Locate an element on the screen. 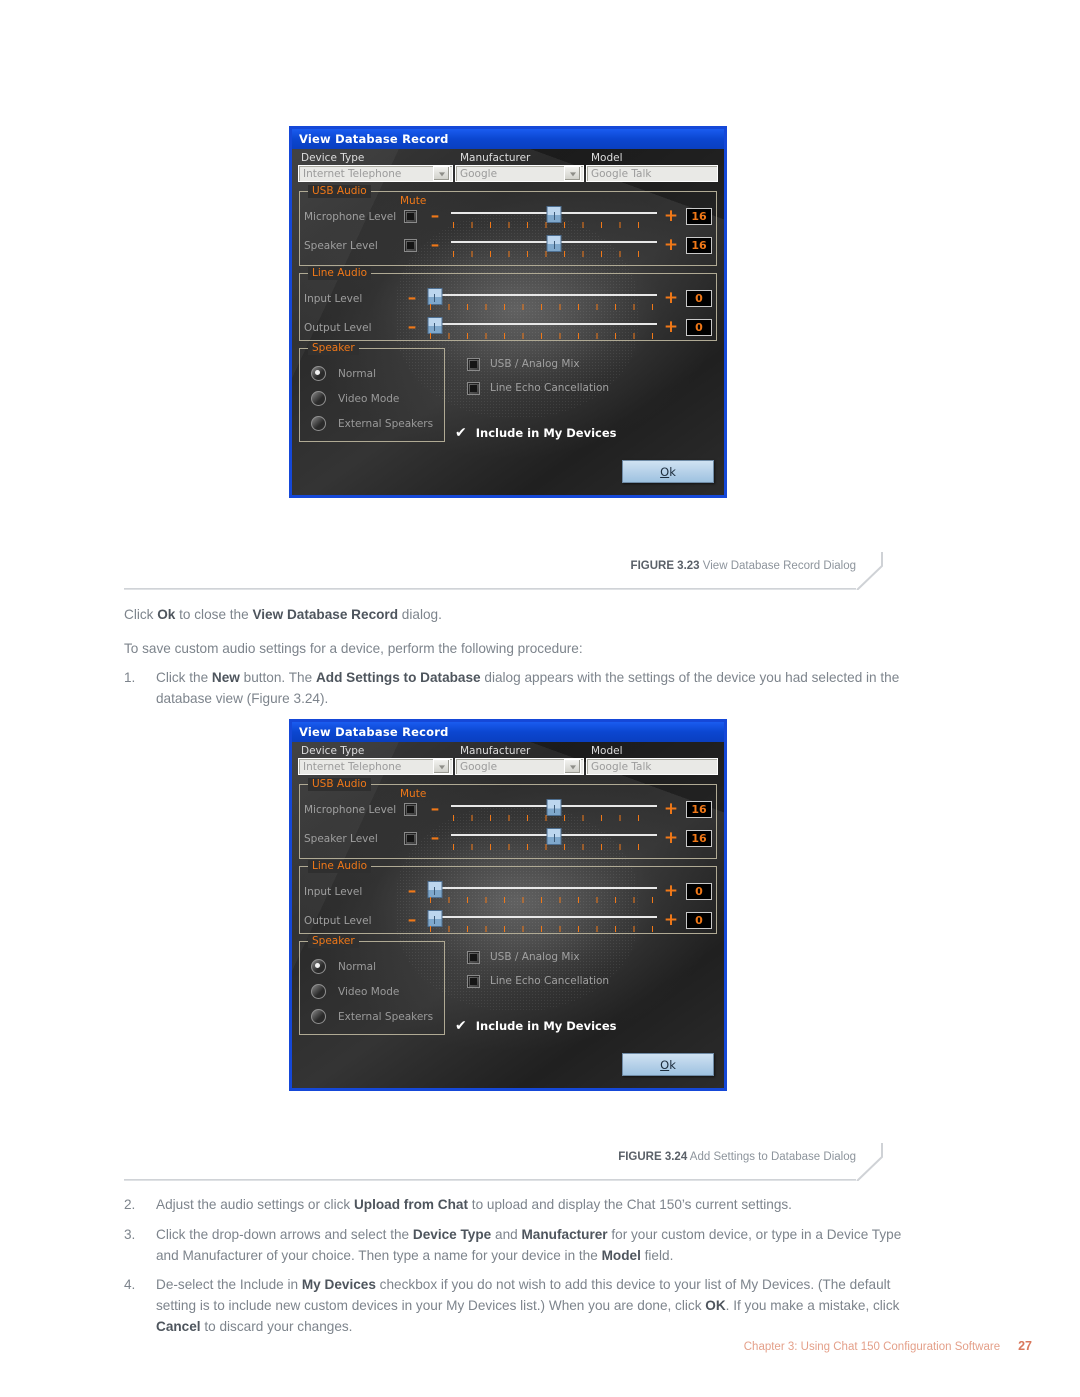 The width and height of the screenshot is (1080, 1397). text-seg: to discard your changes. is located at coordinates (276, 1326).